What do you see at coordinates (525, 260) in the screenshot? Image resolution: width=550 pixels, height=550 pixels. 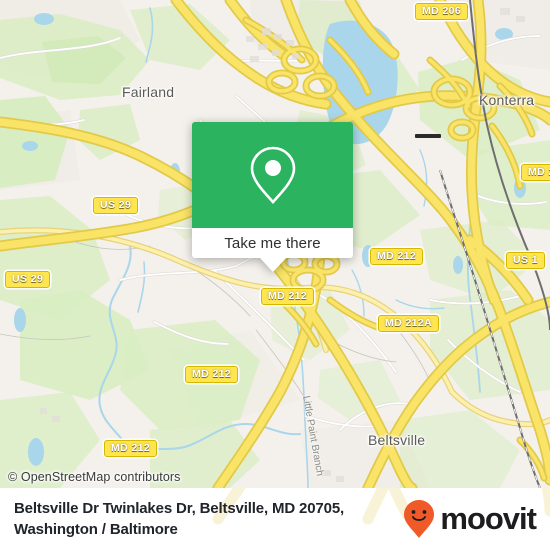 I see `highway-shield: US 1` at bounding box center [525, 260].